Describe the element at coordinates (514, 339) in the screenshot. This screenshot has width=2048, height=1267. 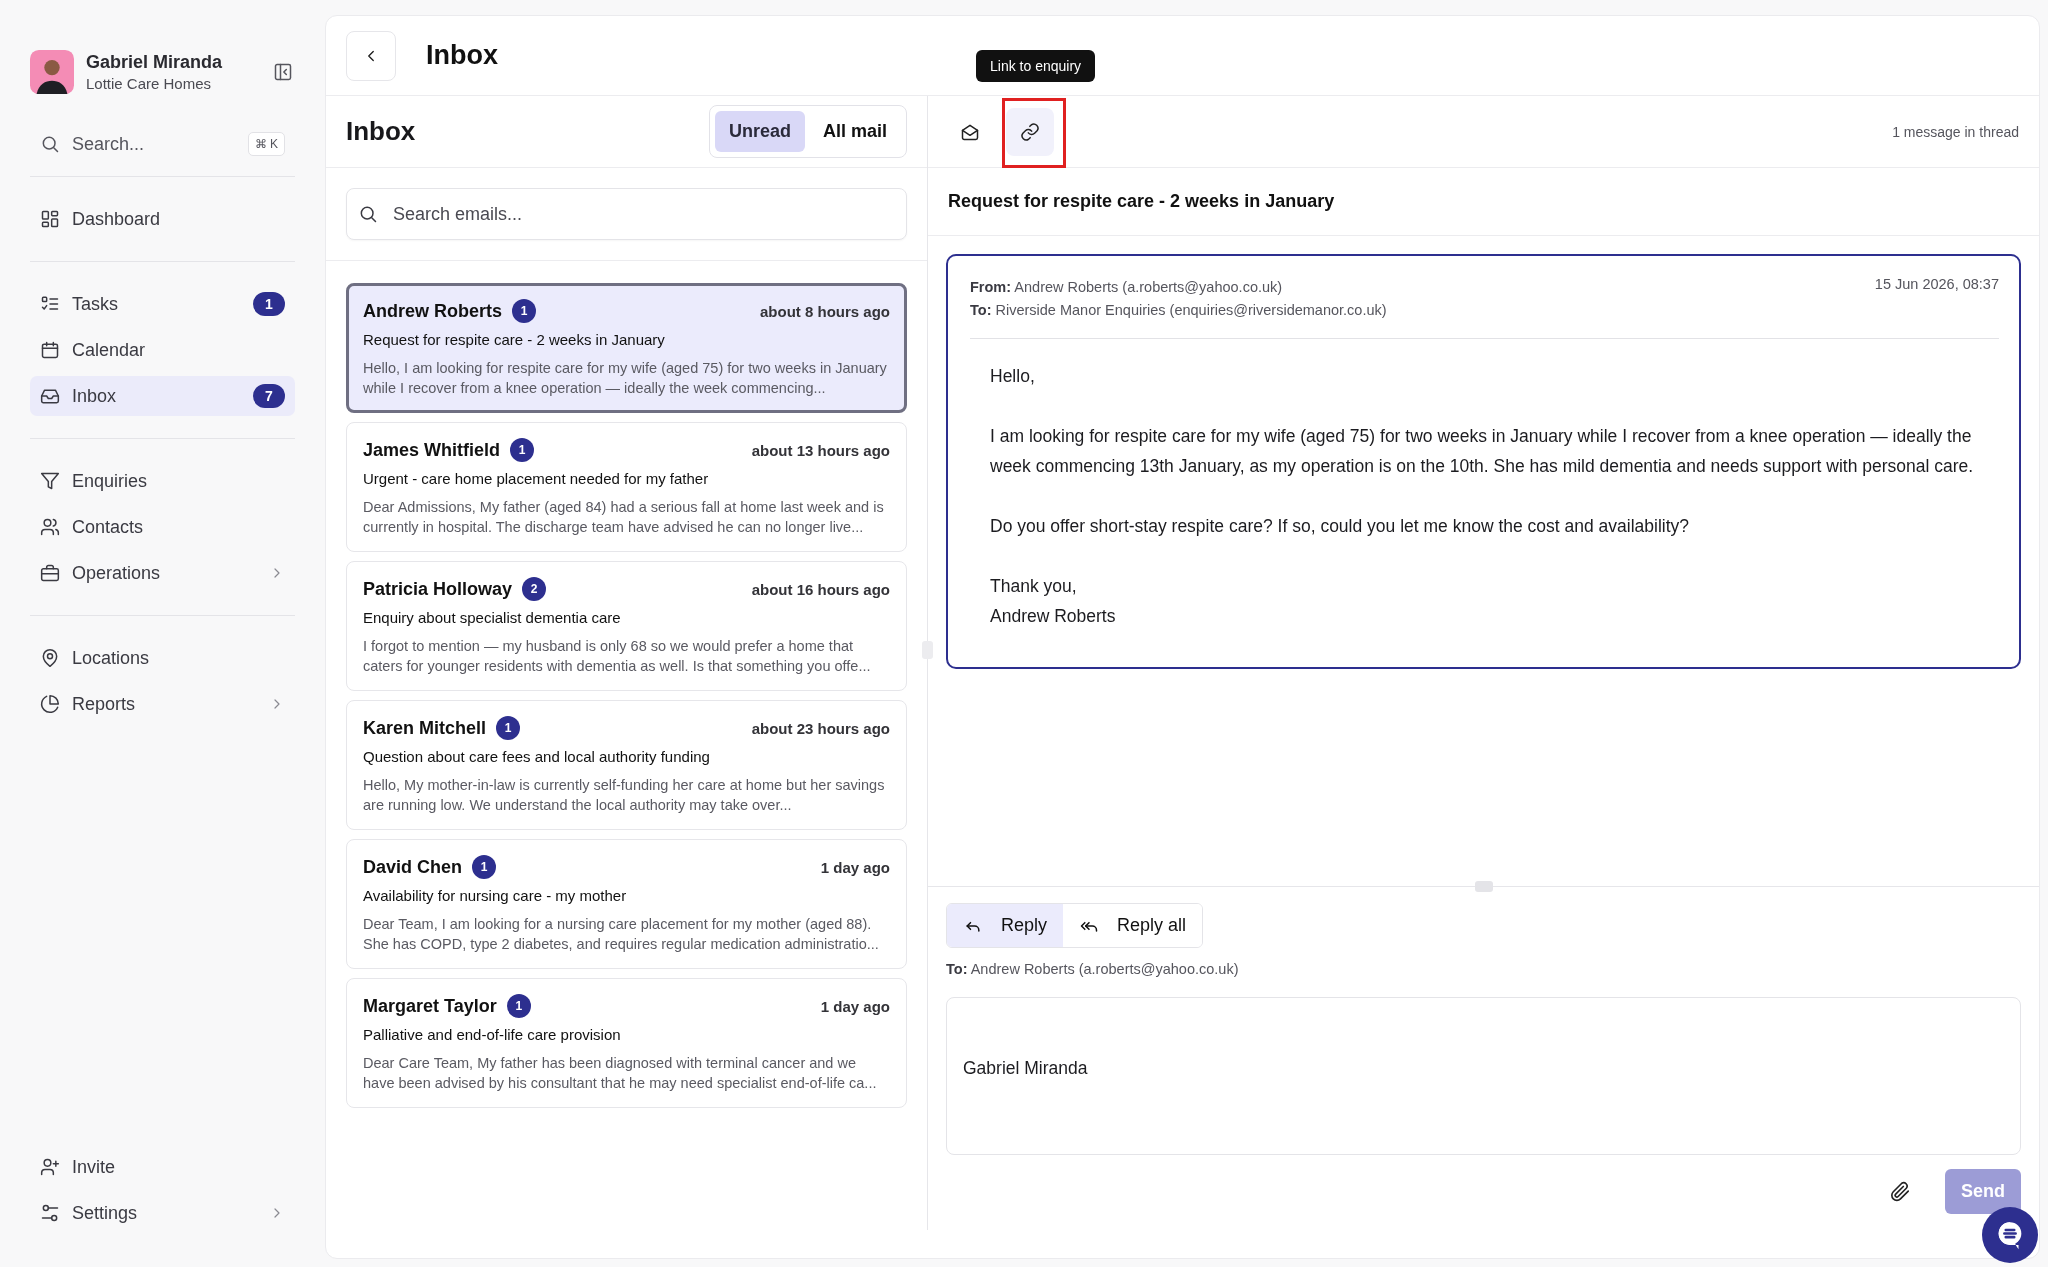
I see `subject: Request for respite care - 2 weeks in January` at that location.